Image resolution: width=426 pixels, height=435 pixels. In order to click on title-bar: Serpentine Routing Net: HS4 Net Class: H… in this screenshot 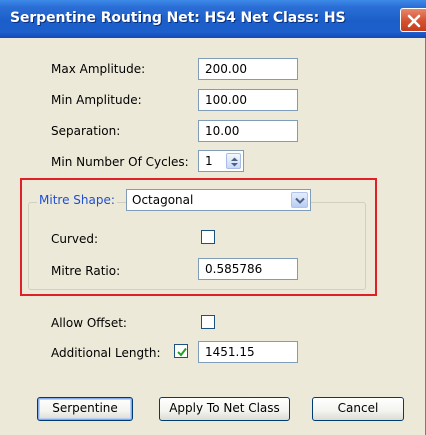, I will do `click(213, 19)`.